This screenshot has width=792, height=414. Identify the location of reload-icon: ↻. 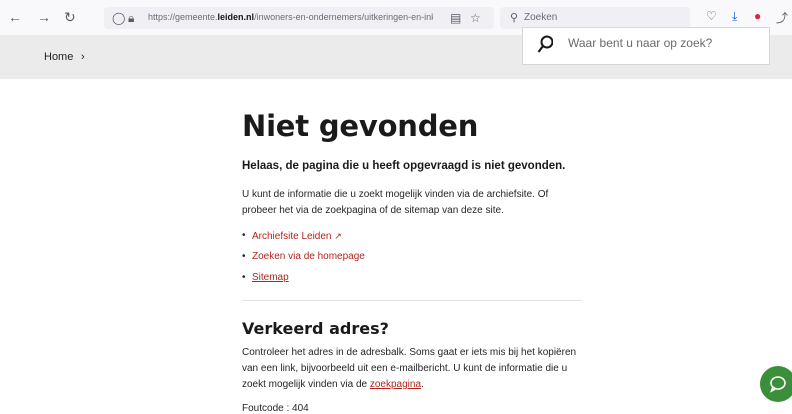
(70, 17).